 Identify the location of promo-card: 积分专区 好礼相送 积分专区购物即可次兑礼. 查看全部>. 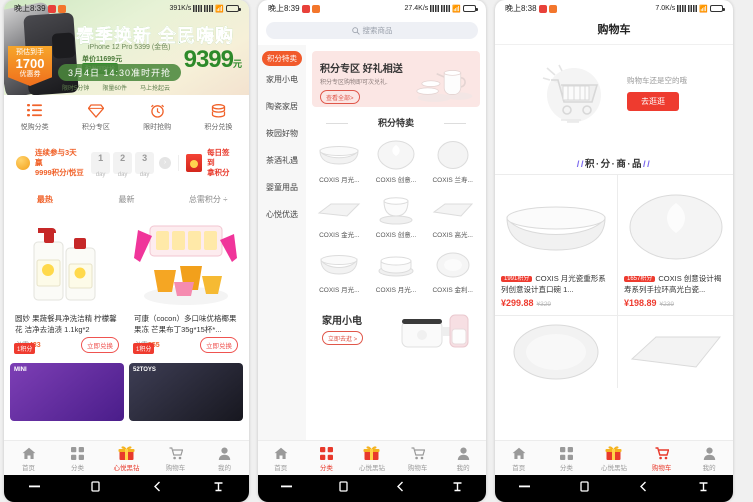
(396, 79).